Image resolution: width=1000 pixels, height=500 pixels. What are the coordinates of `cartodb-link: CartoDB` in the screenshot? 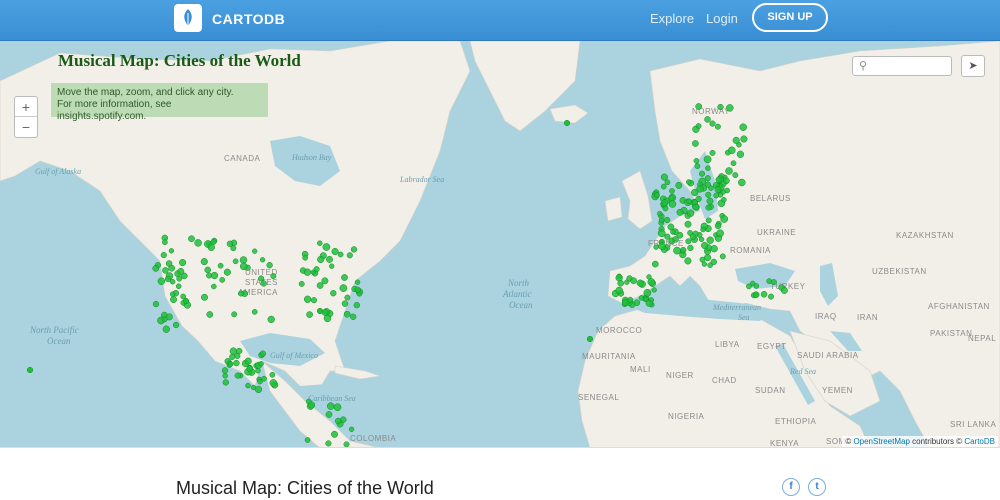 It's located at (979, 441).